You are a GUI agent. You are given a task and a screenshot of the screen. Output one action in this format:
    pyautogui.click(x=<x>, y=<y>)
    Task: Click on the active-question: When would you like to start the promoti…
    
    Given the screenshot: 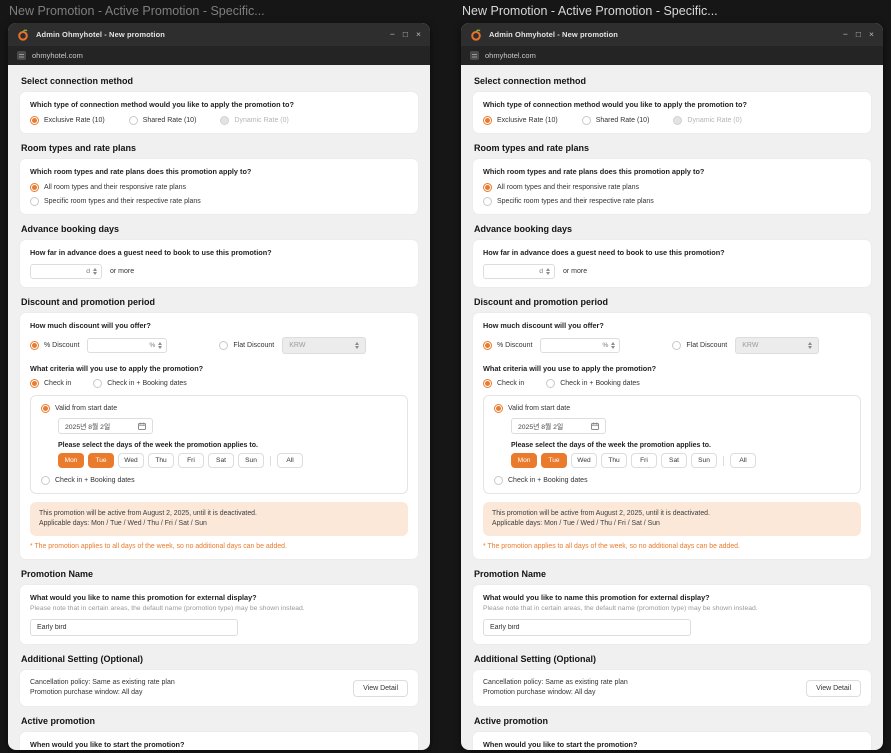 What is the action you would take?
    pyautogui.click(x=560, y=744)
    